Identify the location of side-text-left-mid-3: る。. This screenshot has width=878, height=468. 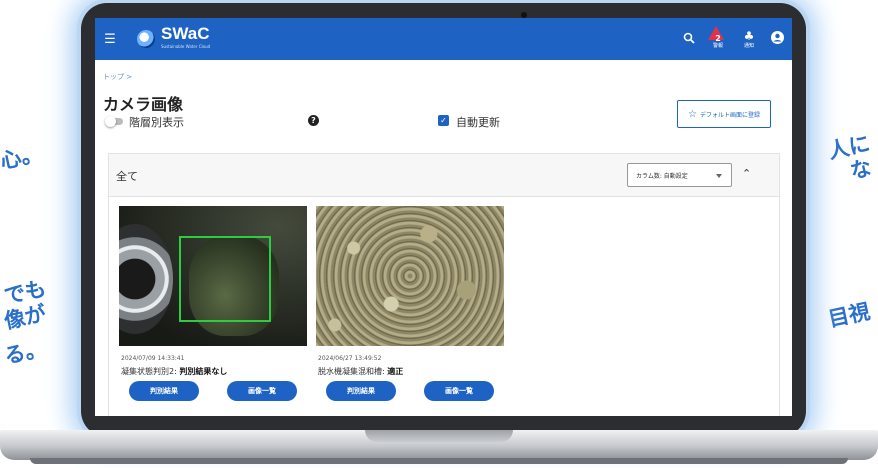
(25, 352).